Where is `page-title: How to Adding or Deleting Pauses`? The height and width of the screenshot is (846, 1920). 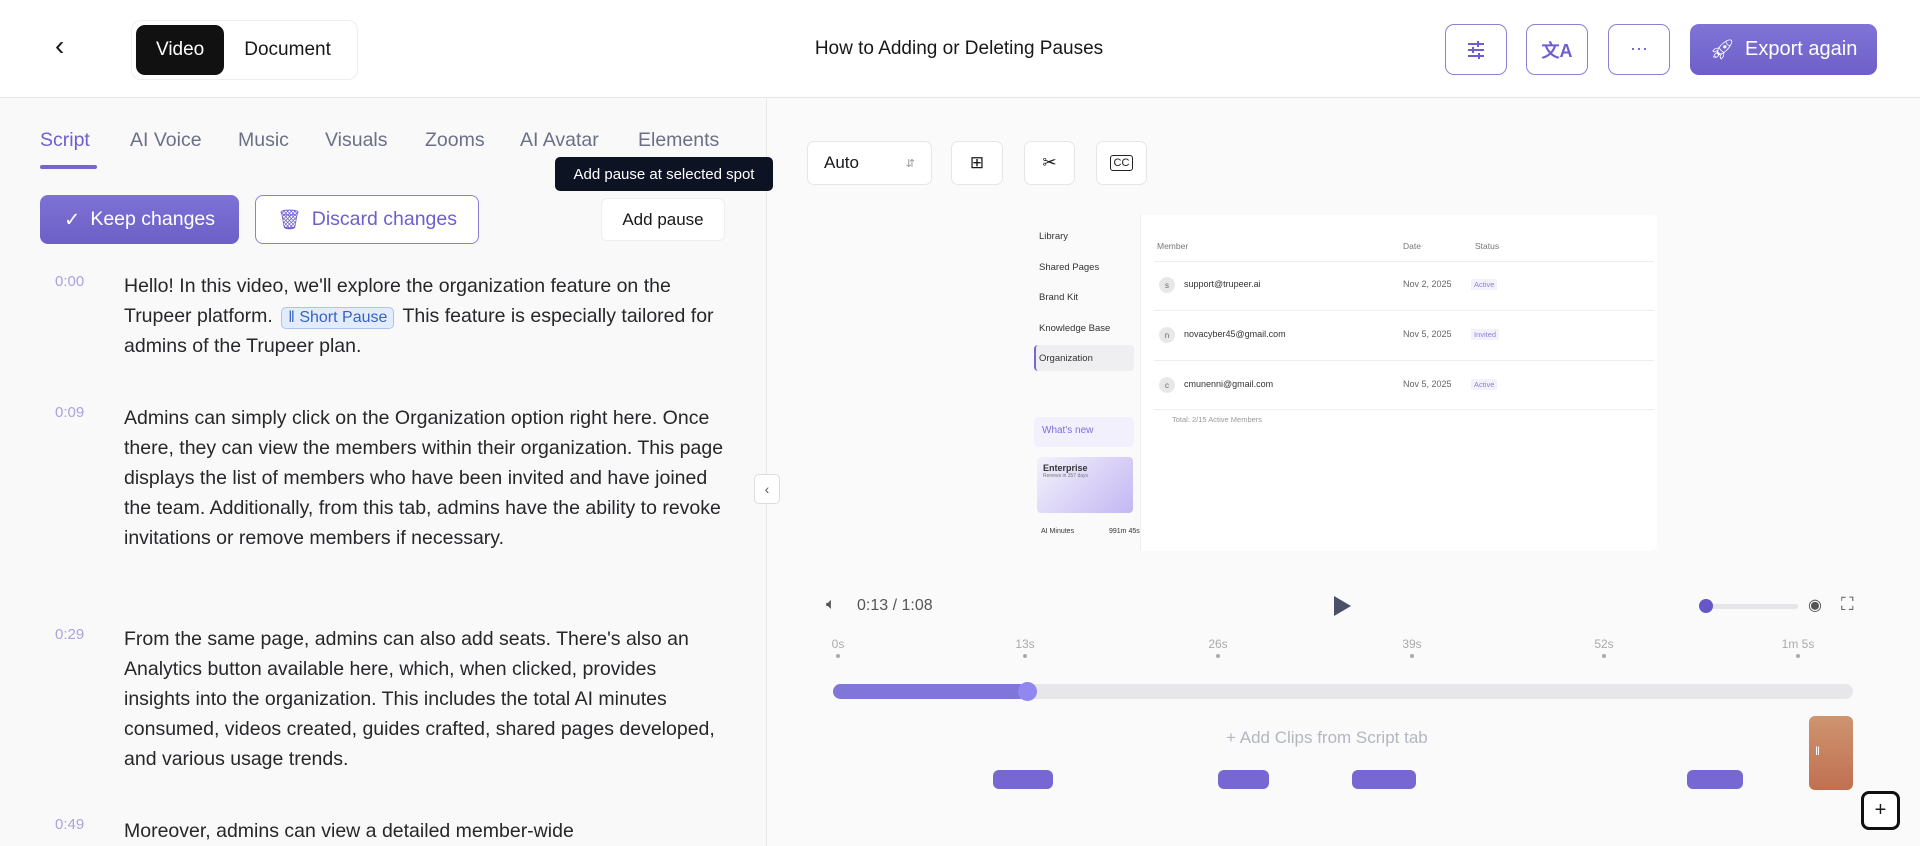 page-title: How to Adding or Deleting Pauses is located at coordinates (959, 48).